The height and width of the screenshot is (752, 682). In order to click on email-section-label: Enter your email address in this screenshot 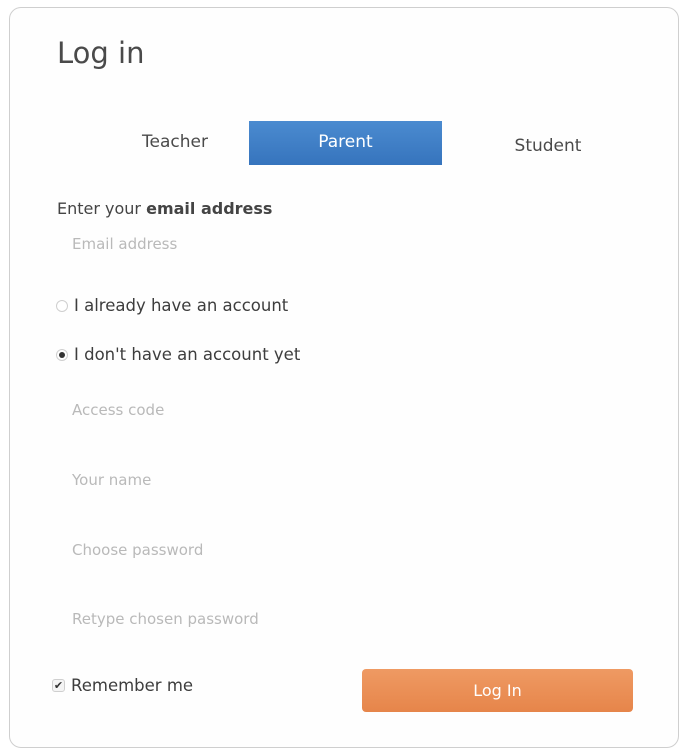, I will do `click(164, 208)`.